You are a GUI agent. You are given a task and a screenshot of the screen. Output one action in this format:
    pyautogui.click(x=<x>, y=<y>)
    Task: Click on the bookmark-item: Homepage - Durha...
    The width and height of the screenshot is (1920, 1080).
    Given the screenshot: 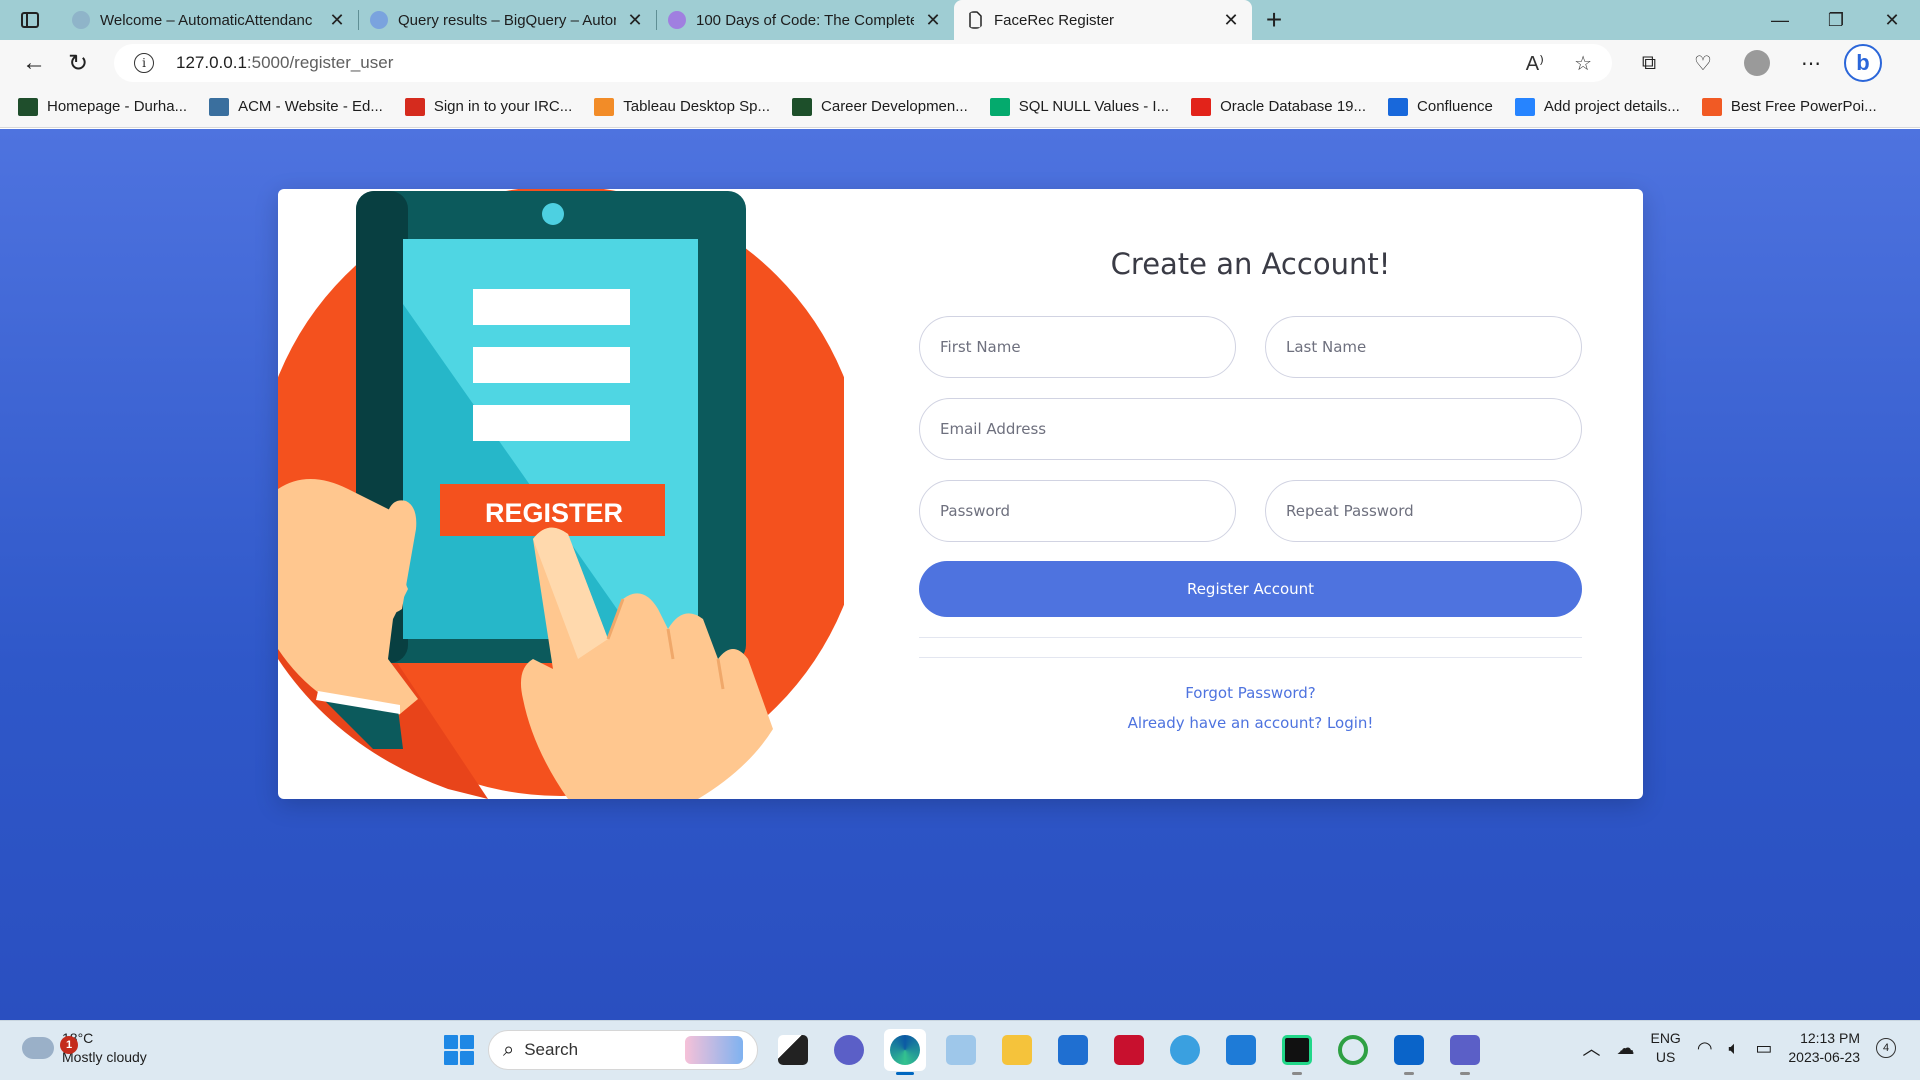 What is the action you would take?
    pyautogui.click(x=102, y=106)
    